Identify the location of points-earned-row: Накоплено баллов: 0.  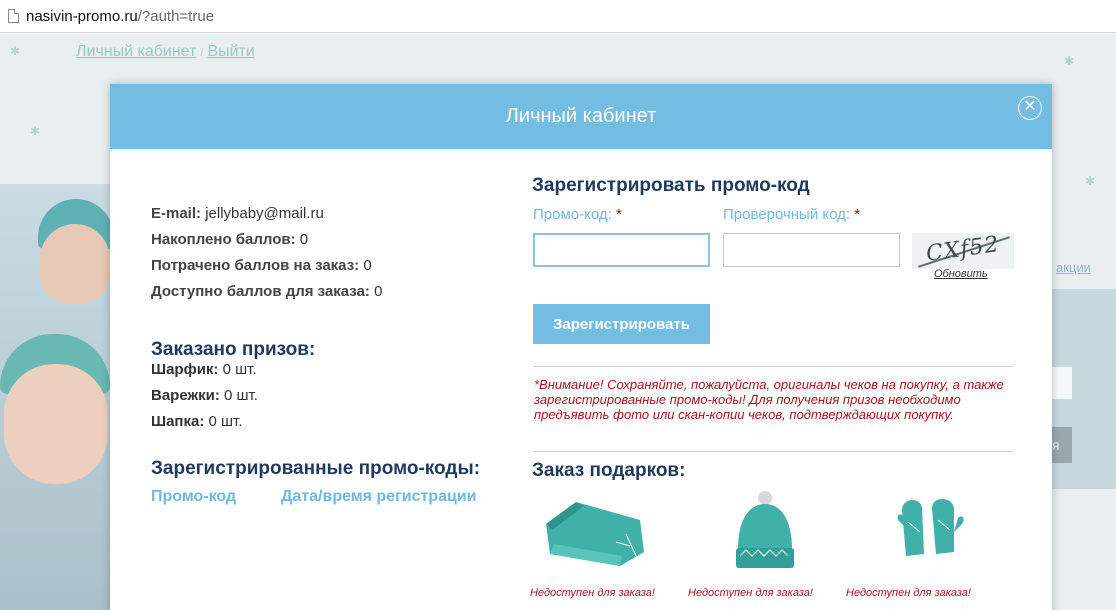
(331, 240).